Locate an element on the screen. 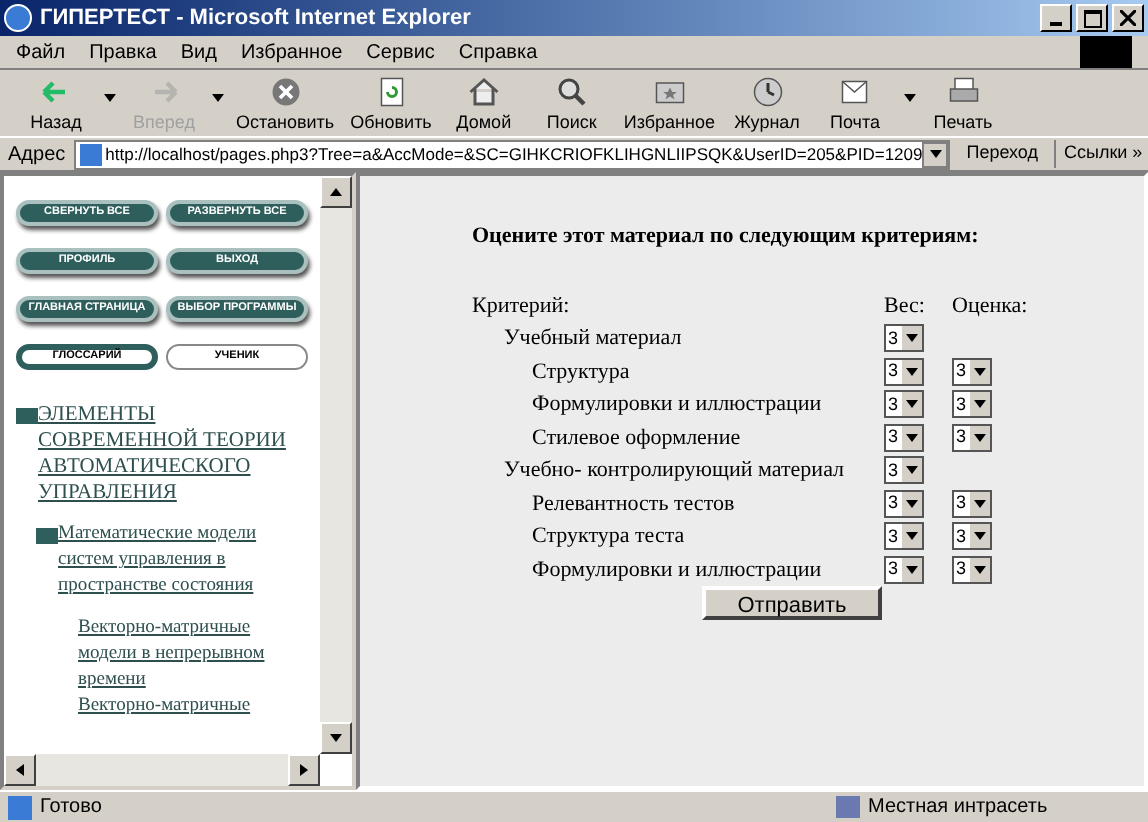 This screenshot has width=1148, height=822. maximize-button is located at coordinates (1092, 18).